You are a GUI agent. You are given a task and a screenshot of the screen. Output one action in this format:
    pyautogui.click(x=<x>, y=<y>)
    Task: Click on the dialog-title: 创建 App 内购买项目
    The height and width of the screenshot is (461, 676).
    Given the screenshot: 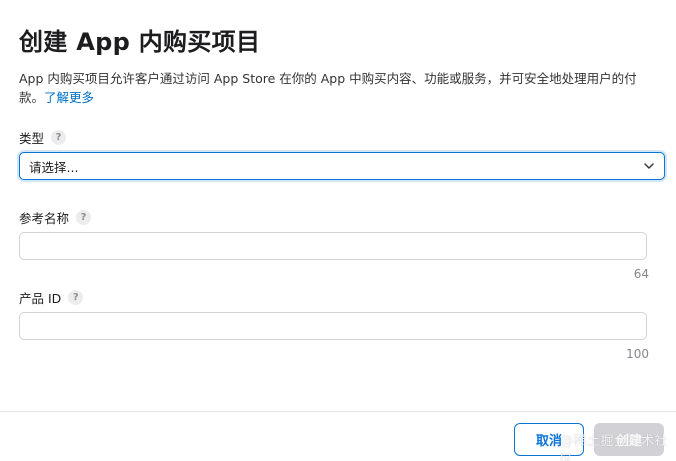 What is the action you would take?
    pyautogui.click(x=140, y=42)
    